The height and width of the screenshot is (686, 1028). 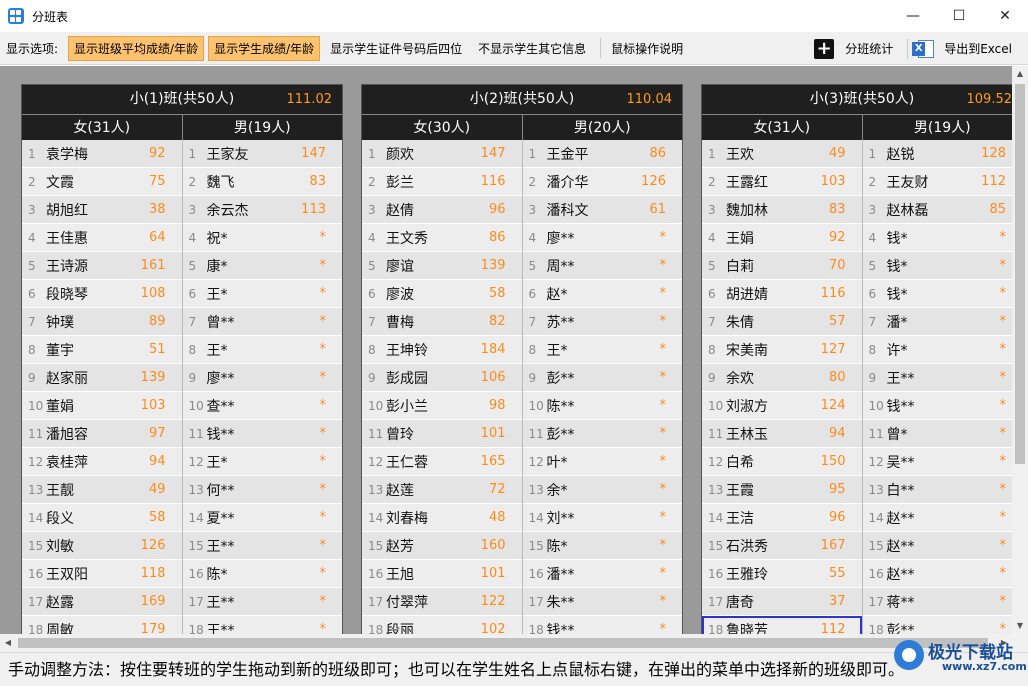 What do you see at coordinates (102, 238) in the screenshot?
I see `student-row: 4 王佳惠 64` at bounding box center [102, 238].